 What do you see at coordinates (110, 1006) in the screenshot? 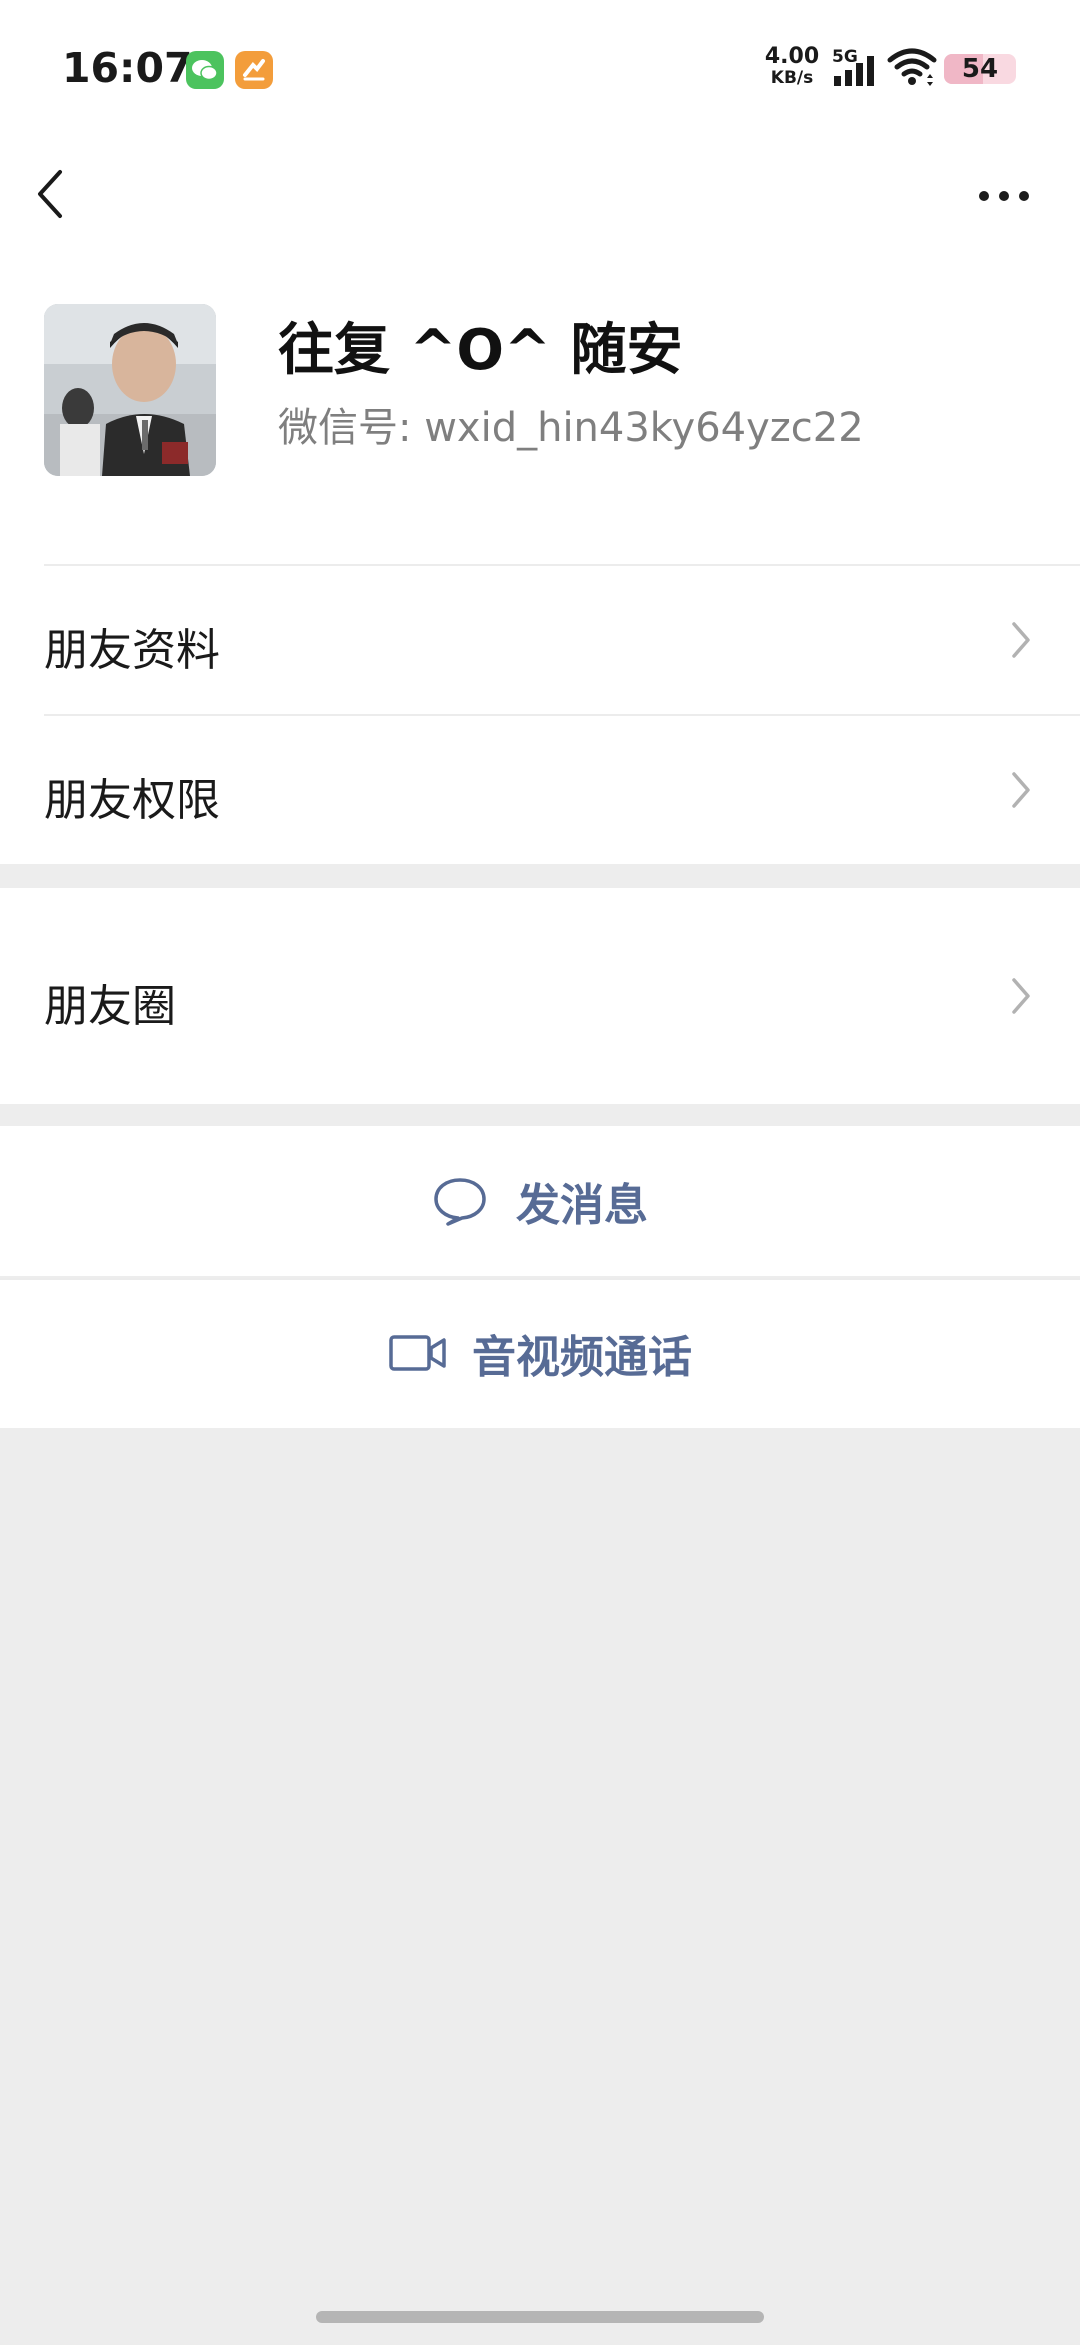
I see `moments-label: 朋友圈` at bounding box center [110, 1006].